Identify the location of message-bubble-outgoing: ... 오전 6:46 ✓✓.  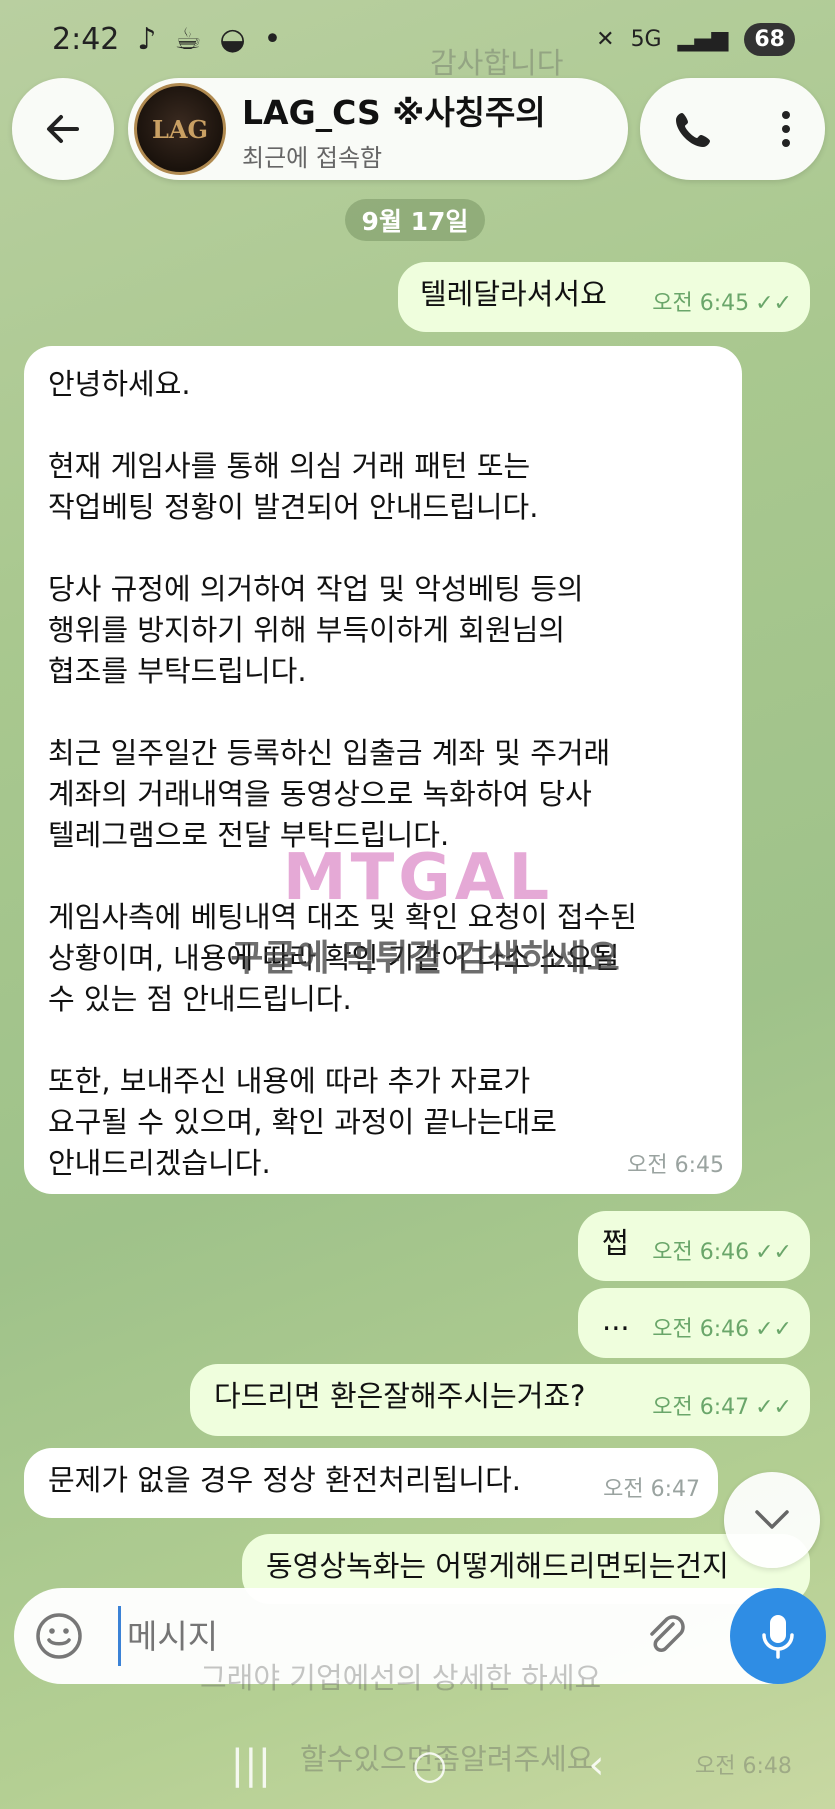
(694, 1323).